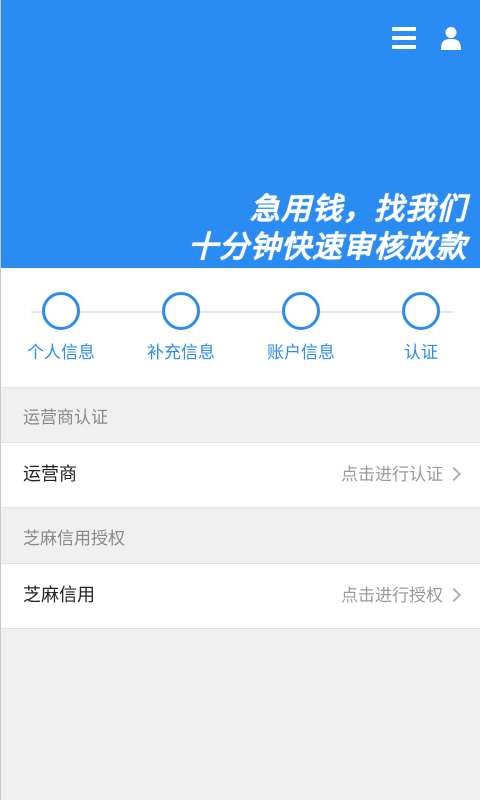  Describe the element at coordinates (59, 595) in the screenshot. I see `row-label: 芝麻信用` at that location.